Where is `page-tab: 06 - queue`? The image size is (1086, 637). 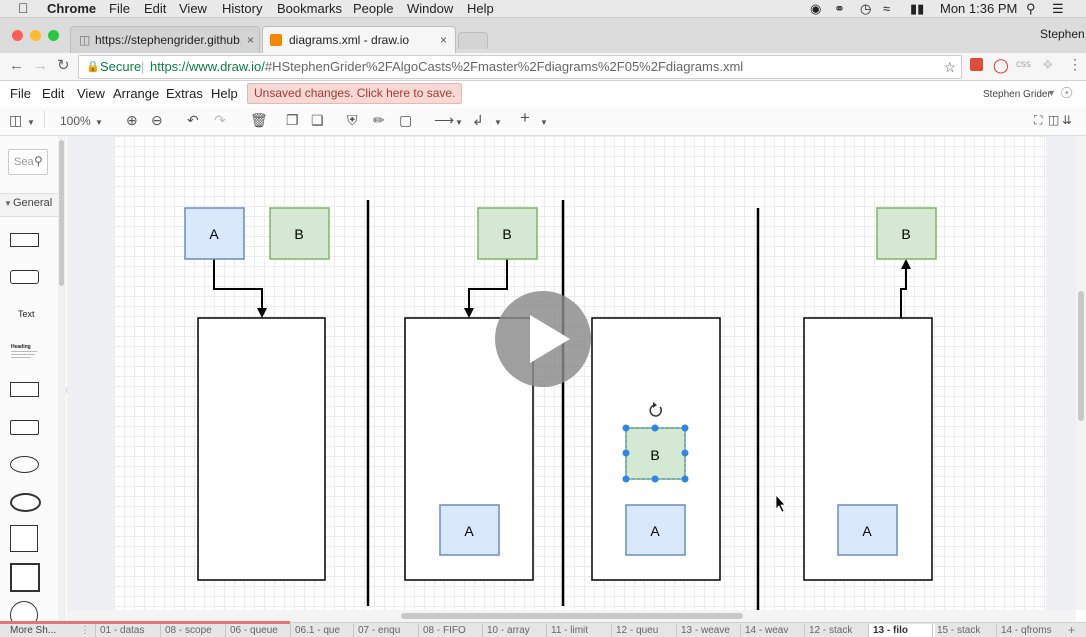
page-tab: 06 - queue is located at coordinates (258, 630).